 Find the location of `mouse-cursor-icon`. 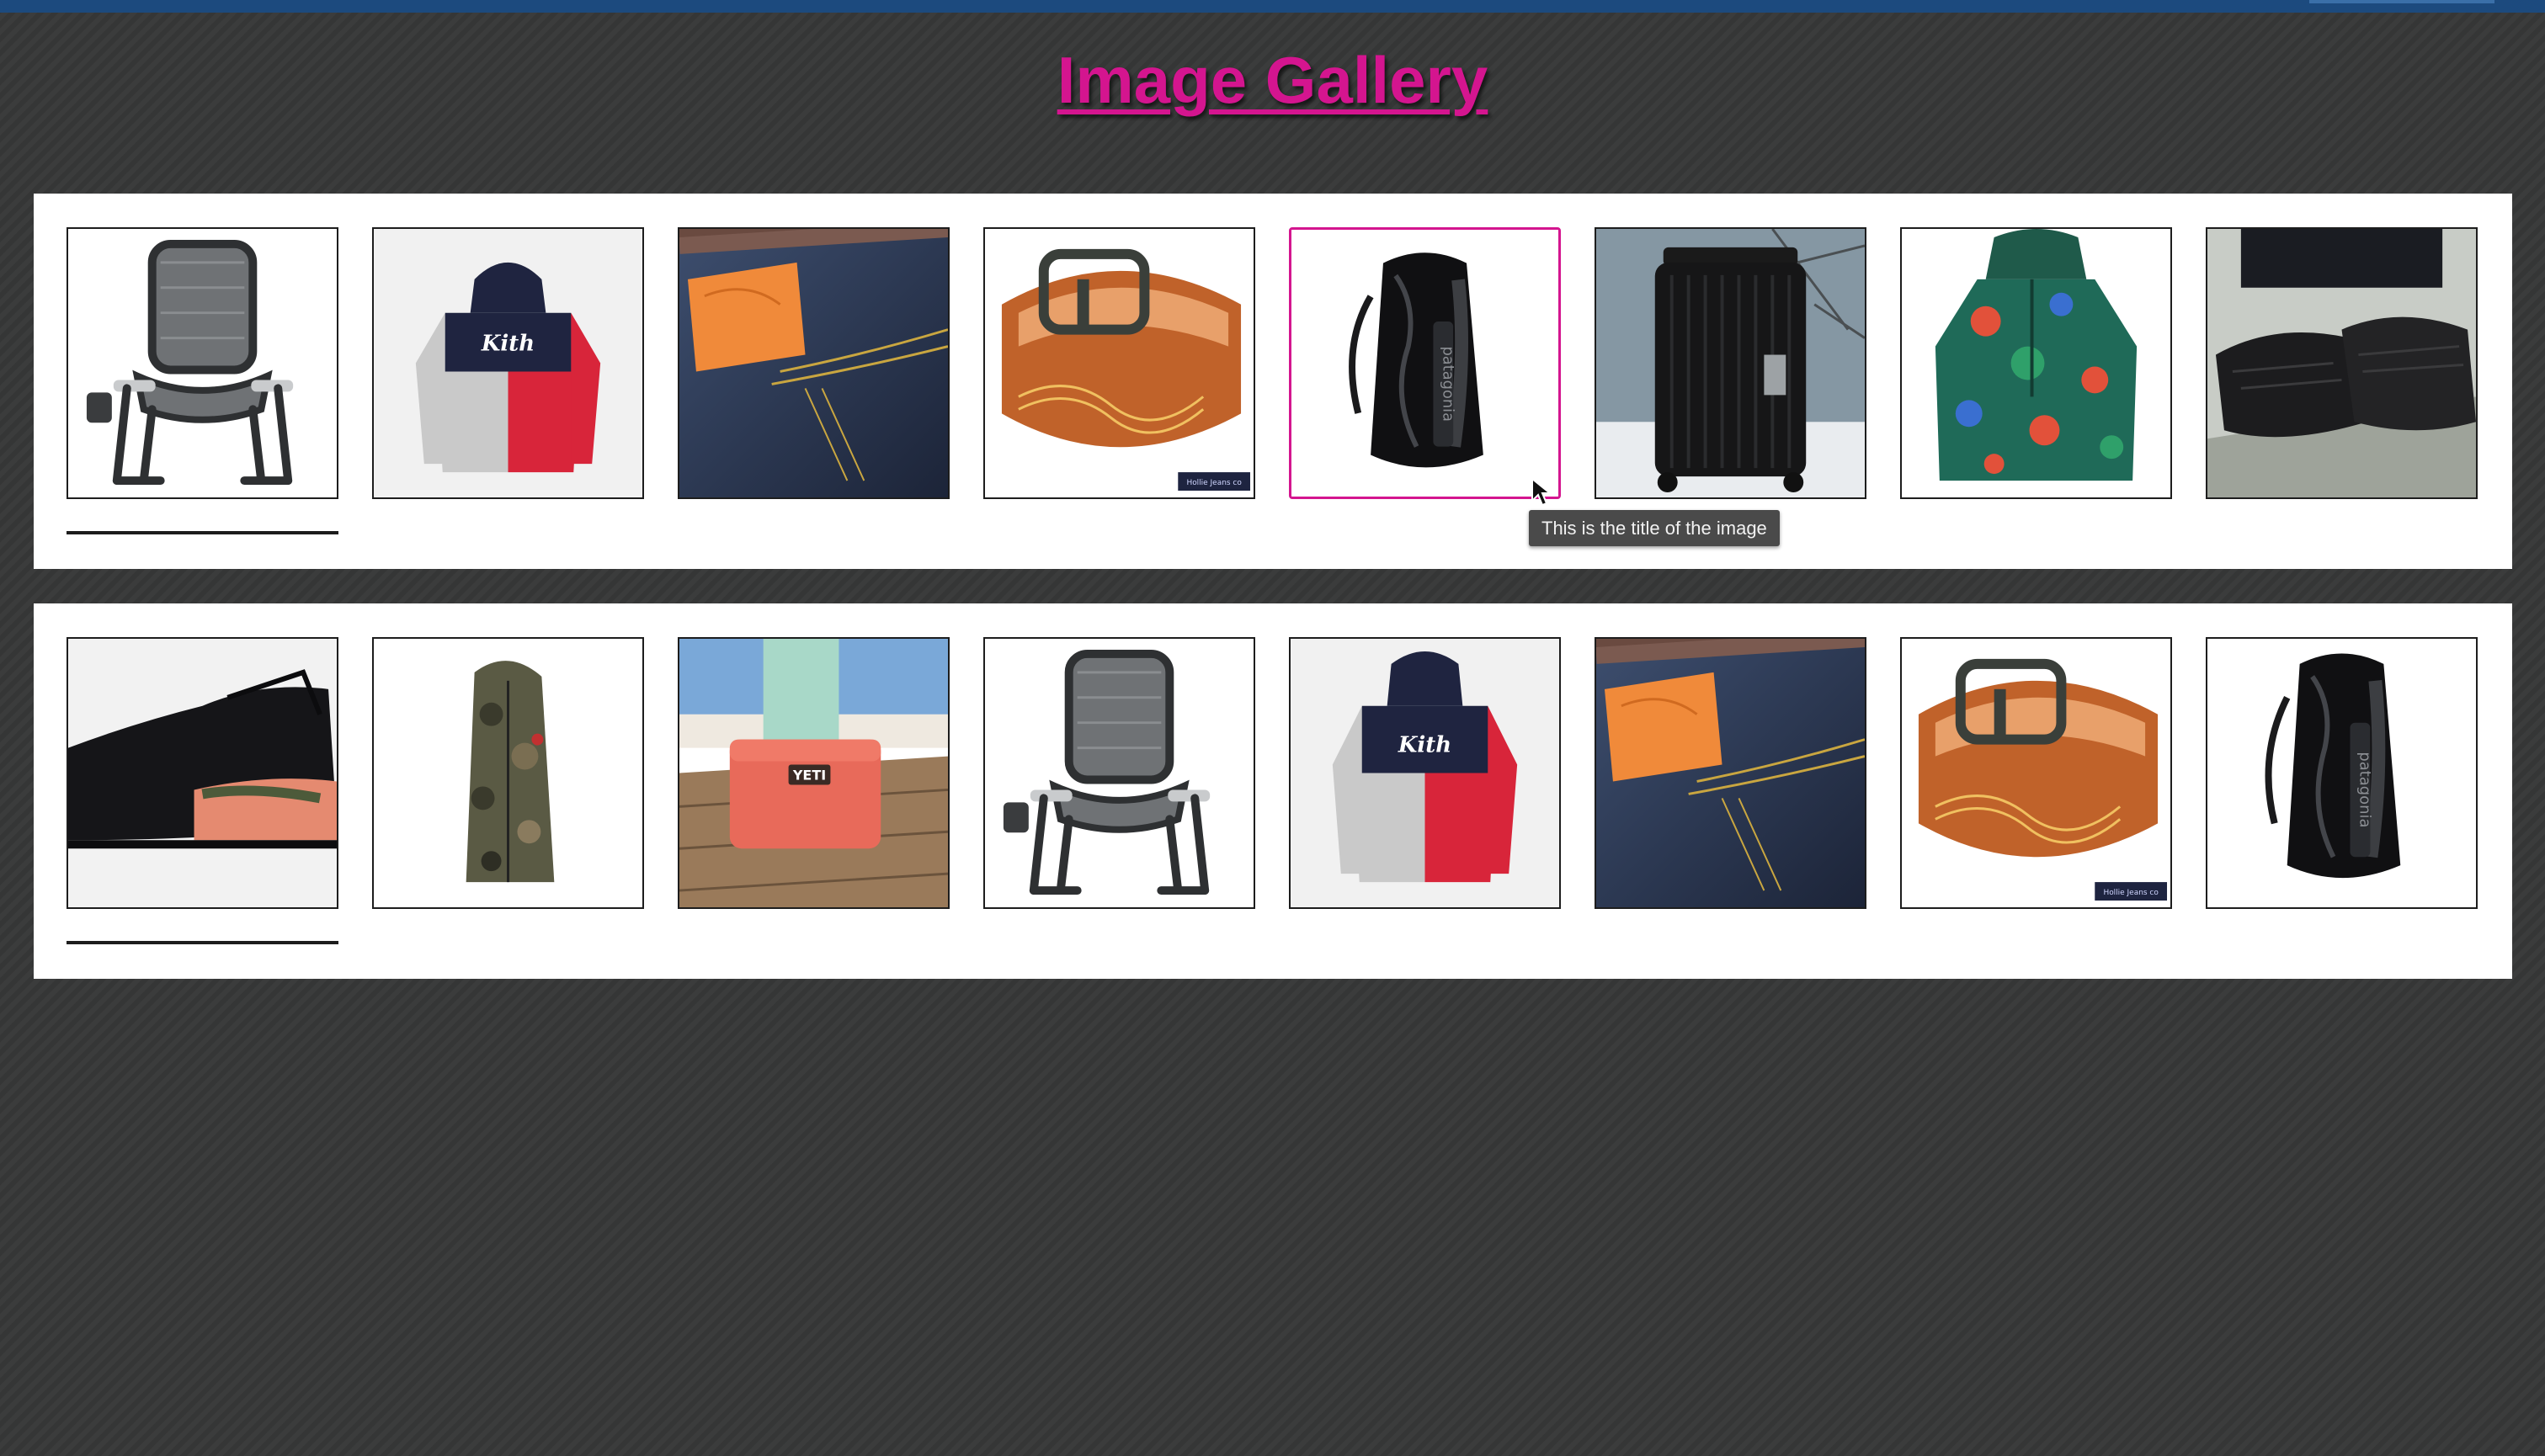

mouse-cursor-icon is located at coordinates (1541, 492).